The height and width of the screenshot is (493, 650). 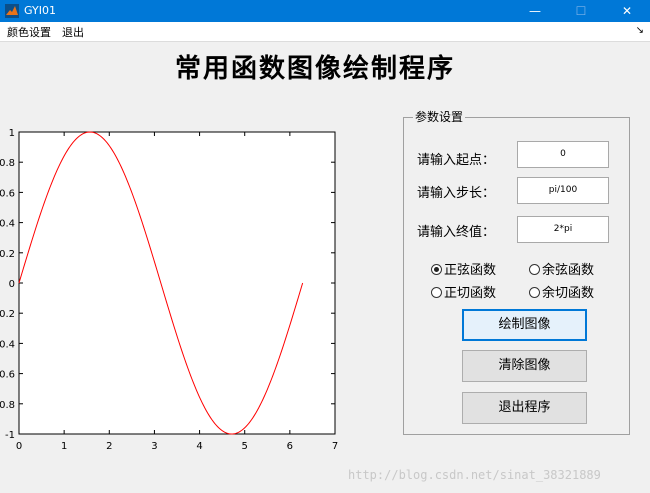 I want to click on clear-button: 清除图像, so click(x=524, y=366).